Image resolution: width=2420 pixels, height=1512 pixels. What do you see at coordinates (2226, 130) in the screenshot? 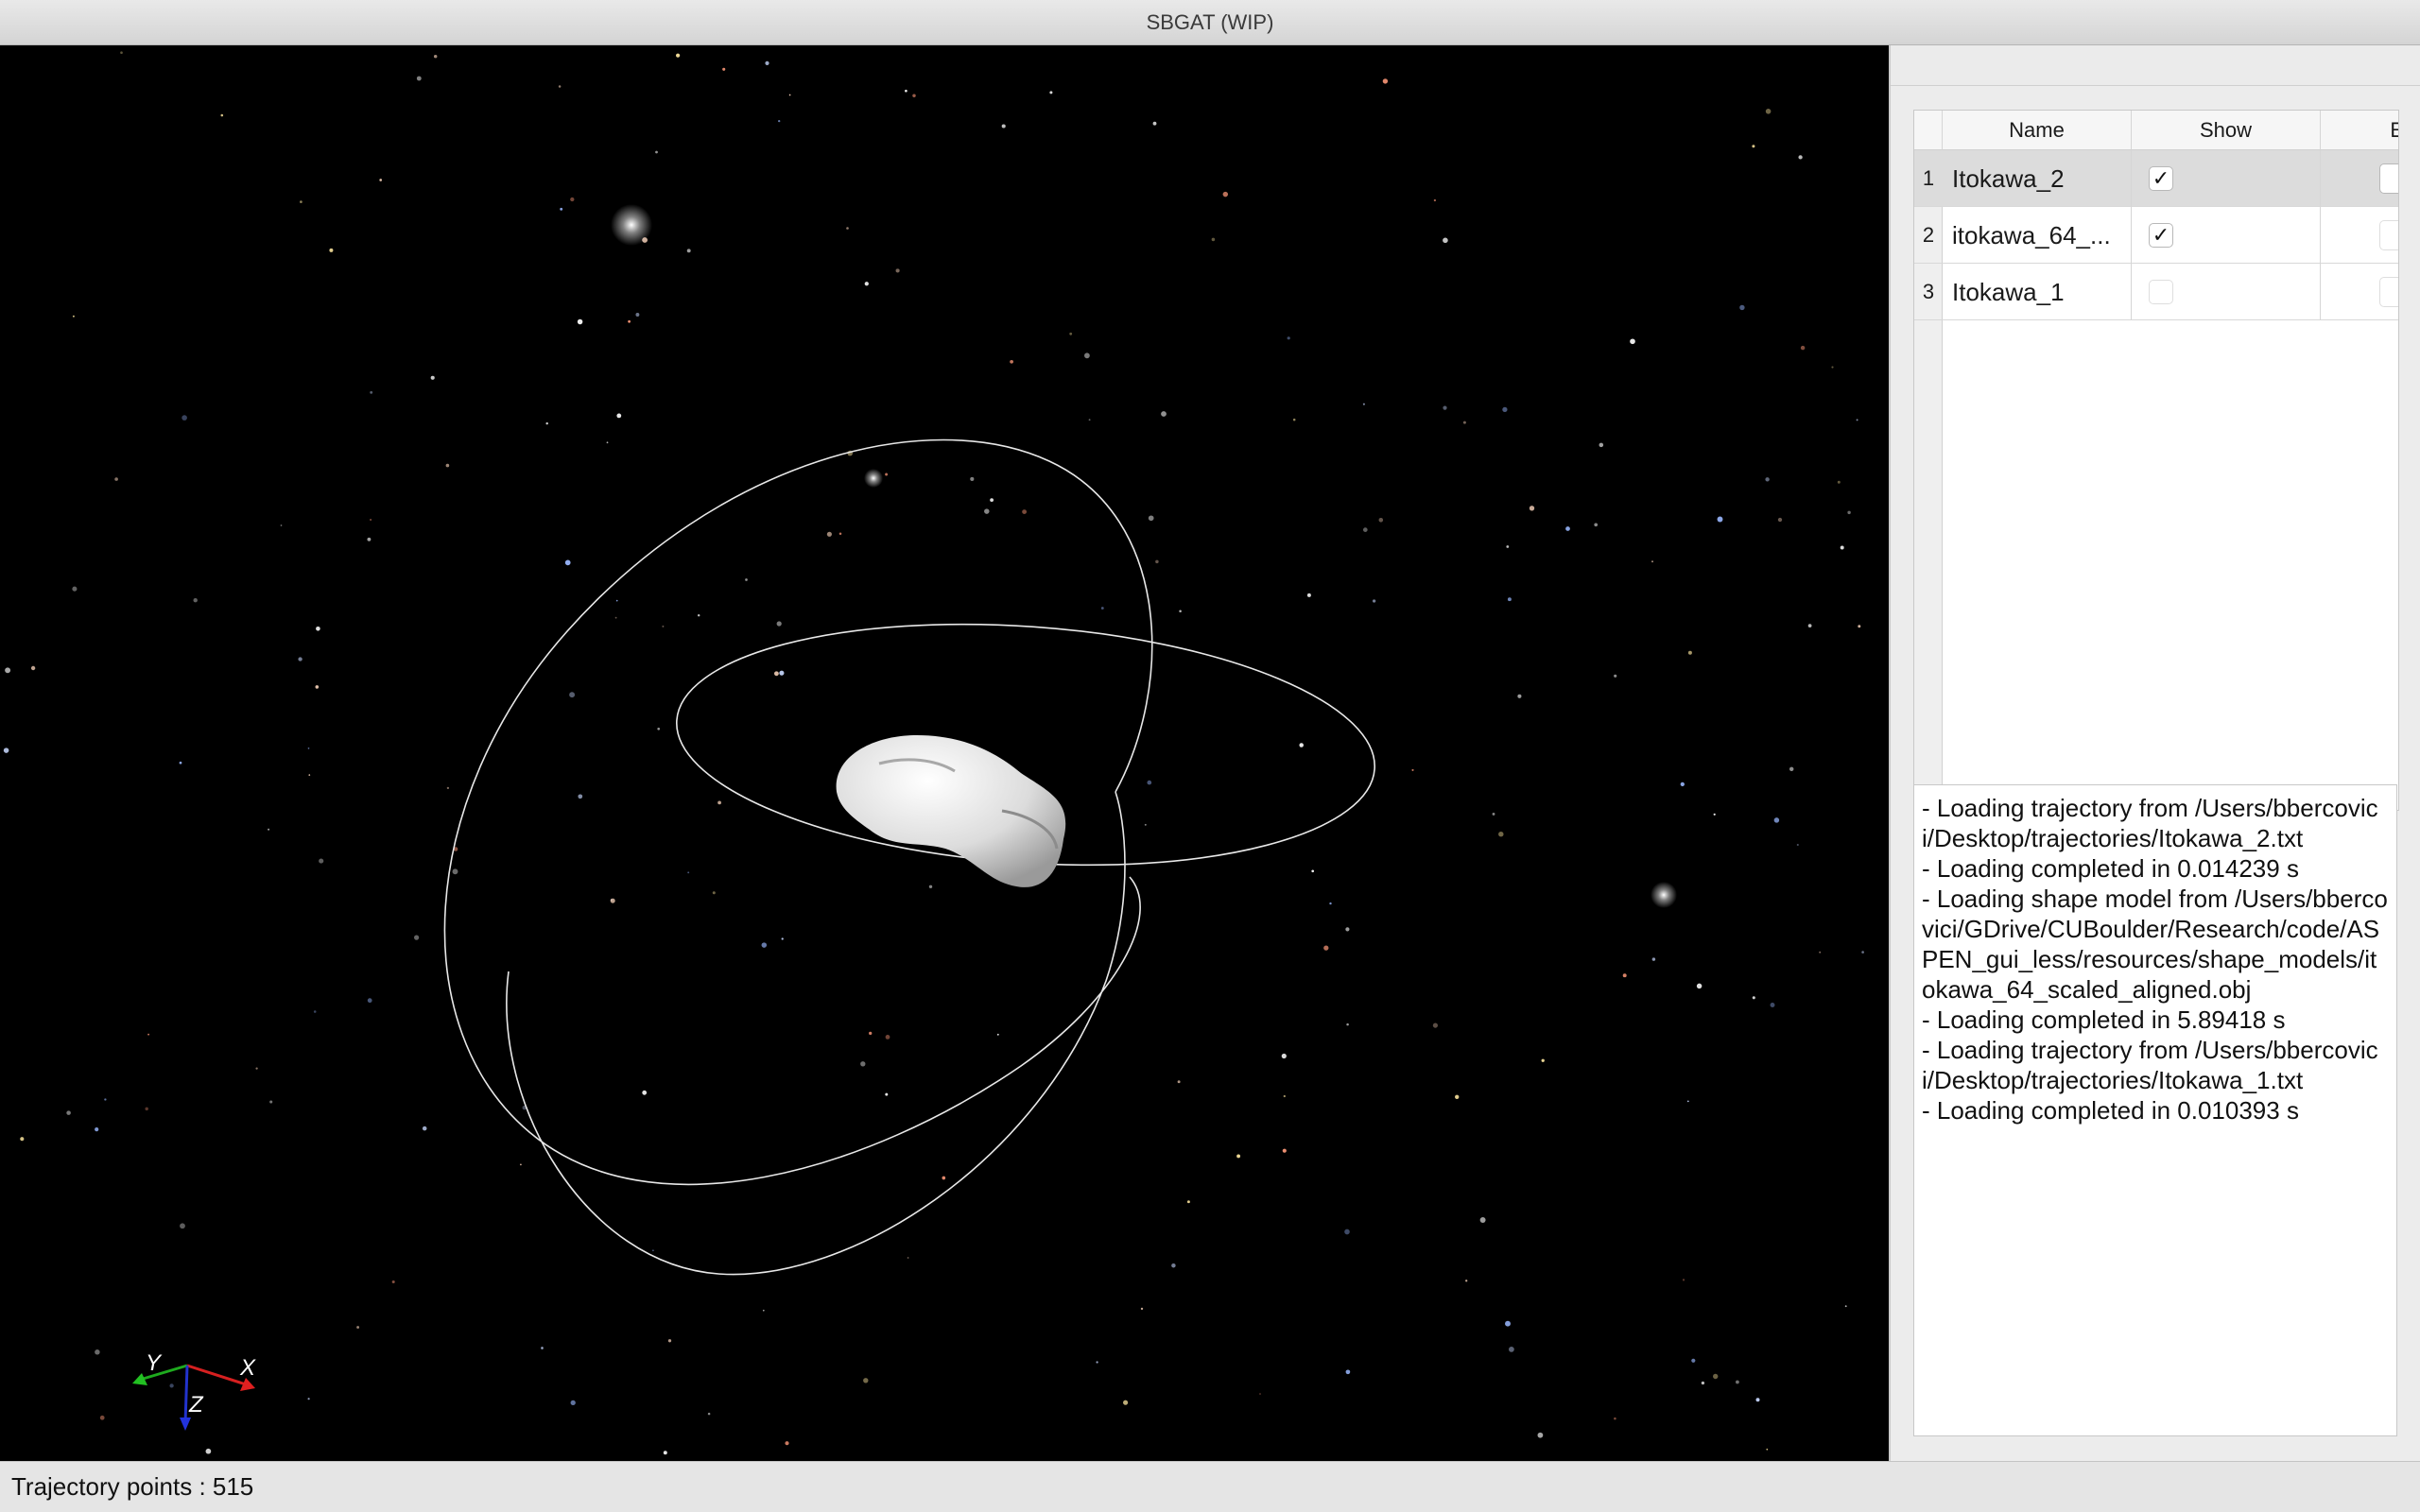
I see `column-header-show: Show` at bounding box center [2226, 130].